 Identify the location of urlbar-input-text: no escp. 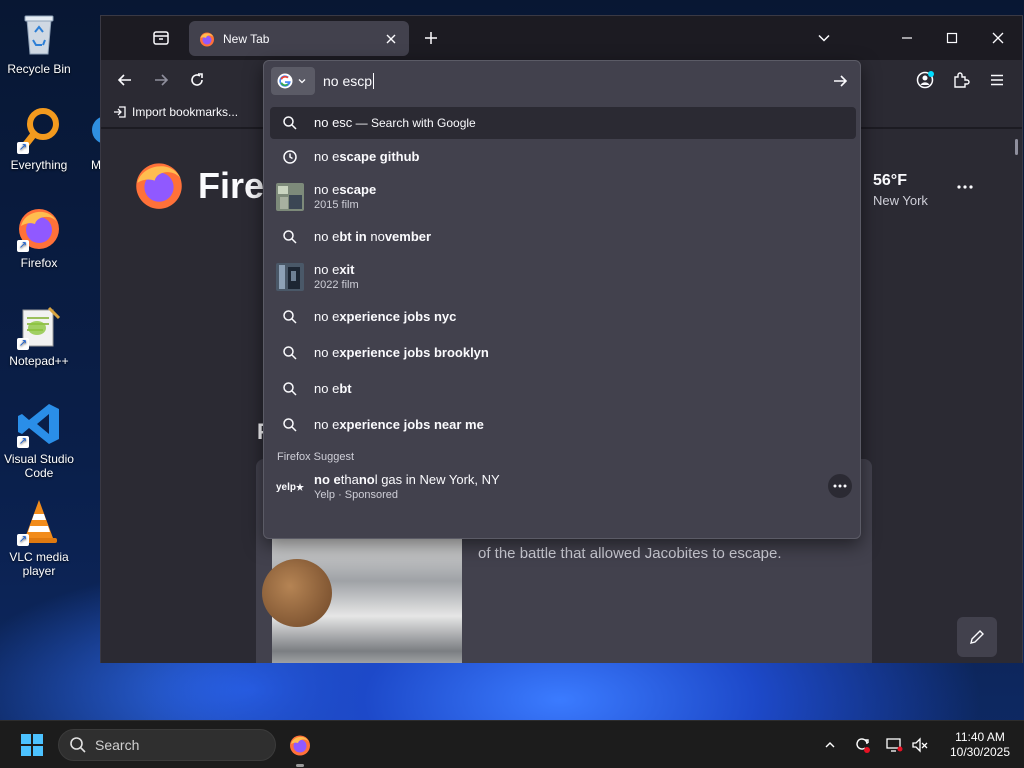
(348, 81).